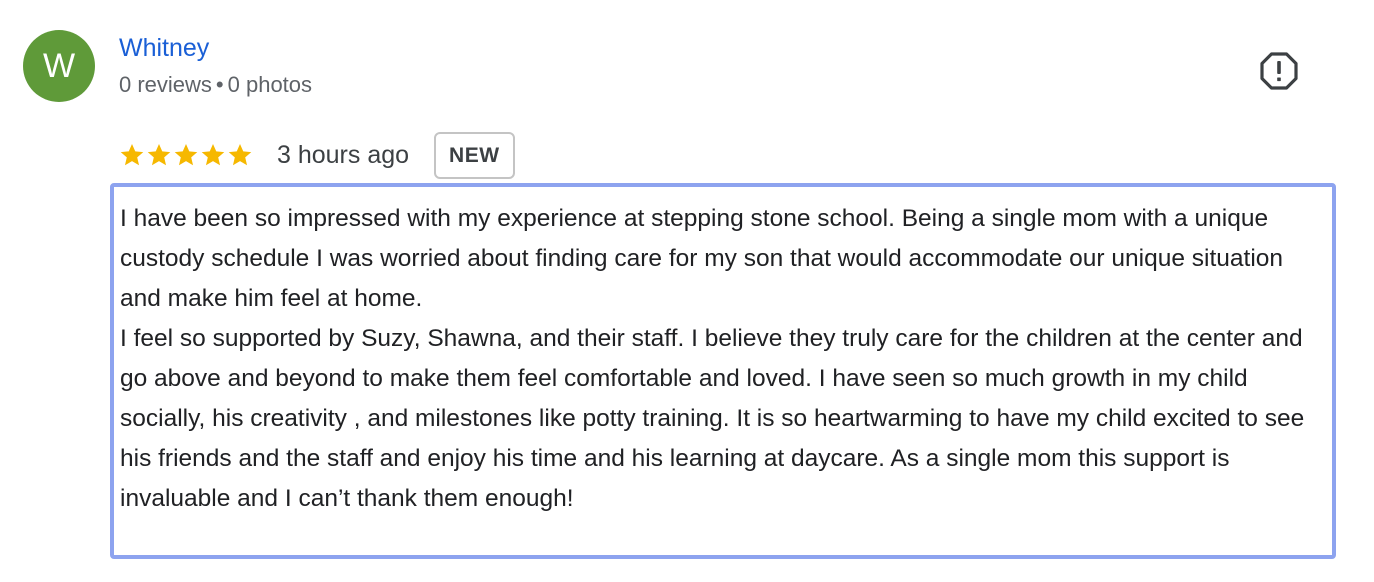 Image resolution: width=1374 pixels, height=582 pixels. What do you see at coordinates (343, 154) in the screenshot?
I see `review-timestamp: 3 hours ago` at bounding box center [343, 154].